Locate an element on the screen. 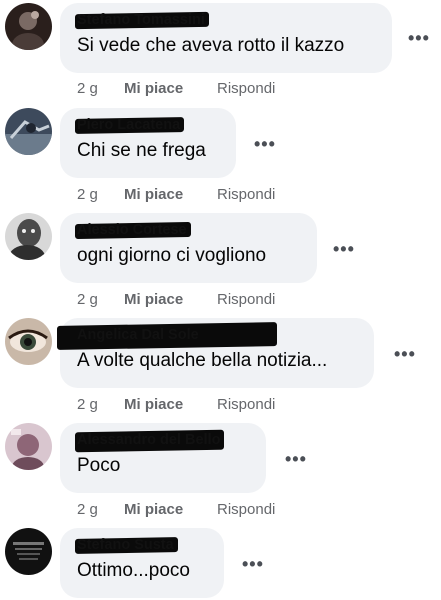 The width and height of the screenshot is (441, 600). comment-author: Piero Lacatena is located at coordinates (130, 125).